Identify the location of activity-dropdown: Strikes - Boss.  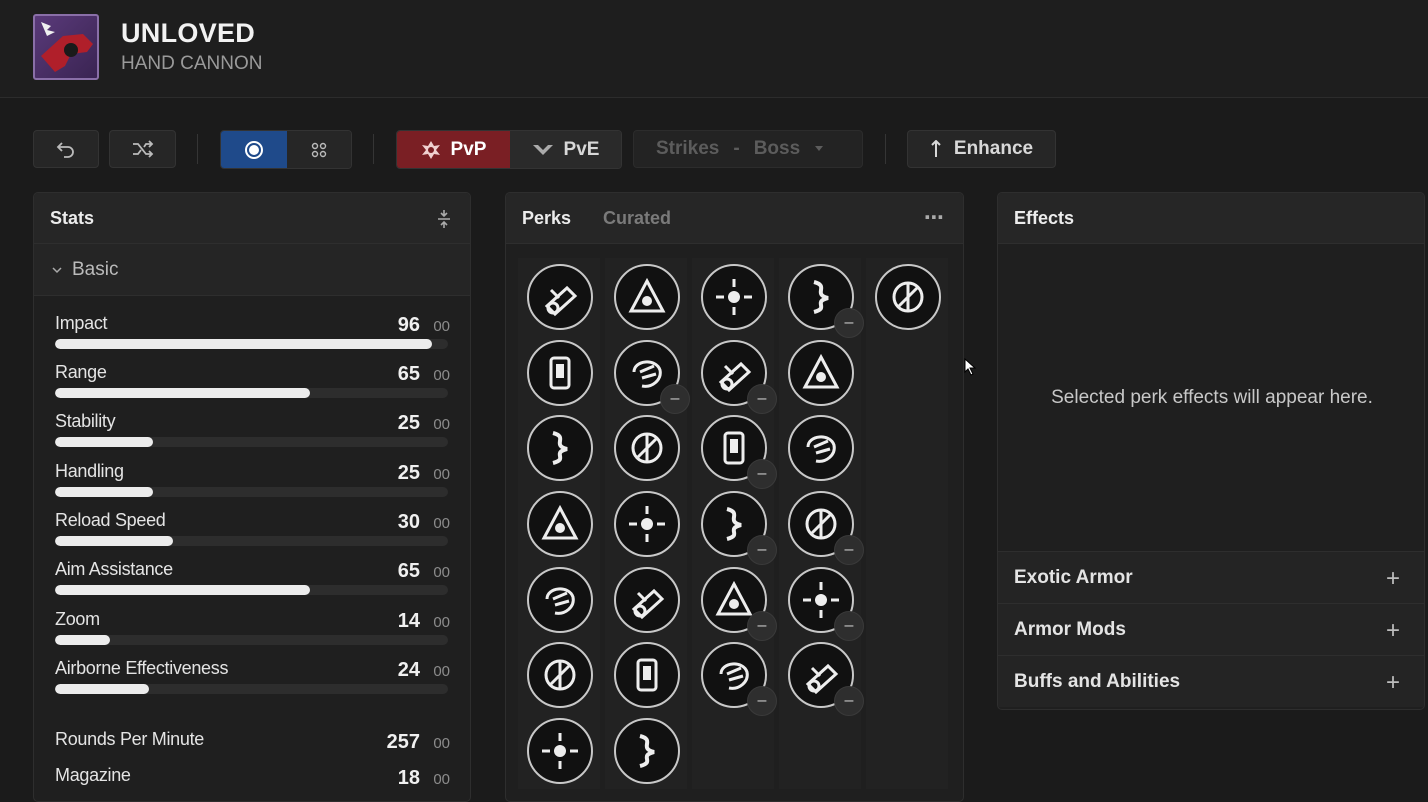
(748, 149).